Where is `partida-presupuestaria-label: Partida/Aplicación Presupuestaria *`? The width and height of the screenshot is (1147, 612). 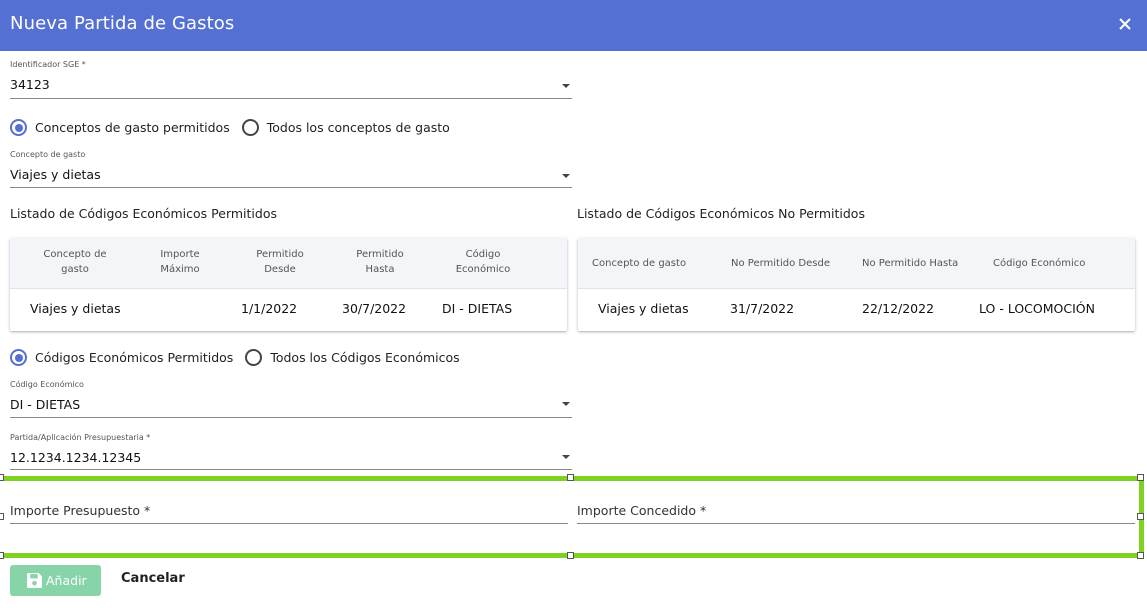
partida-presupuestaria-label: Partida/Aplicación Presupuestaria * is located at coordinates (80, 437).